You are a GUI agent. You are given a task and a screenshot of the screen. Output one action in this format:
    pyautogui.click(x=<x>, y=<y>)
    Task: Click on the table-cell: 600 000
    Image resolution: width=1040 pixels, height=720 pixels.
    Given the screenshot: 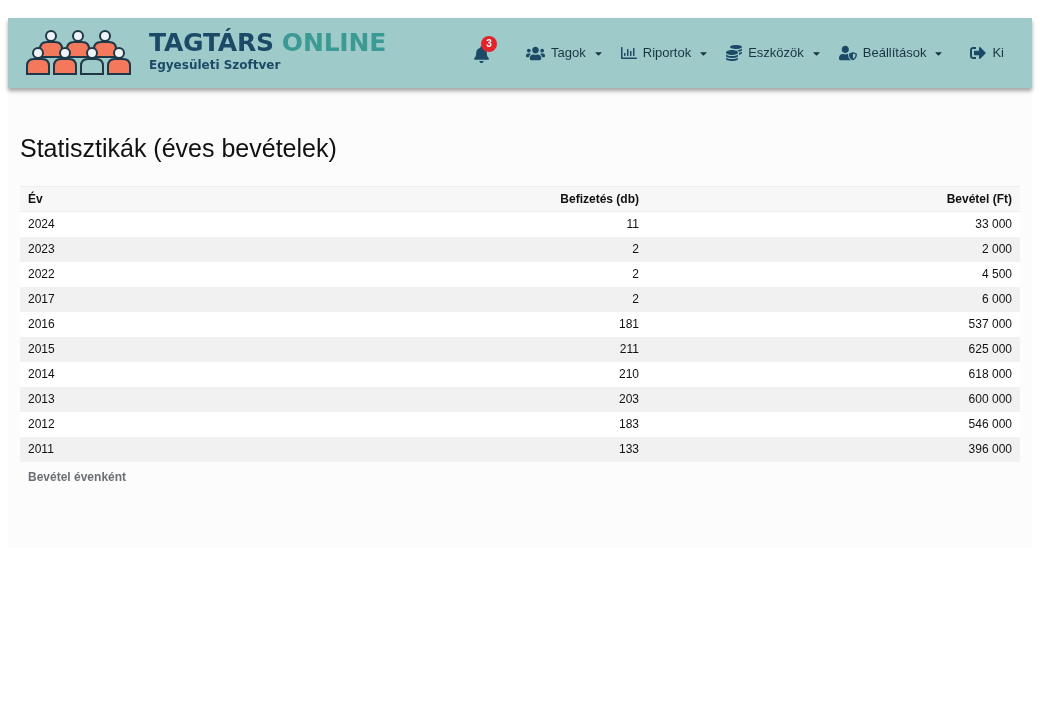 What is the action you would take?
    pyautogui.click(x=833, y=399)
    